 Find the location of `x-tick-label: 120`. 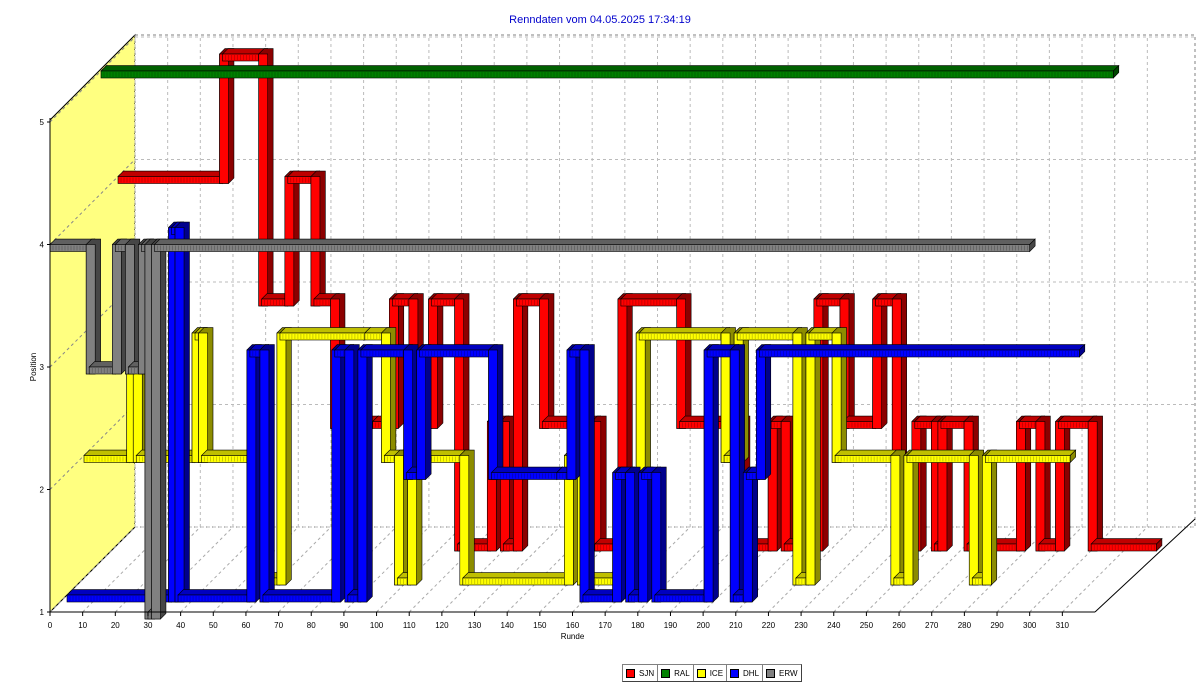

x-tick-label: 120 is located at coordinates (442, 625).